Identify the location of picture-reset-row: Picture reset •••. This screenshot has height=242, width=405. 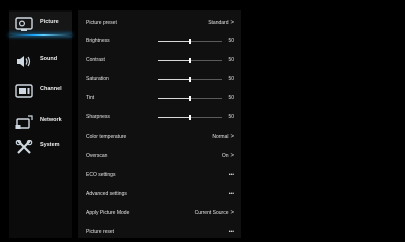
(159, 232).